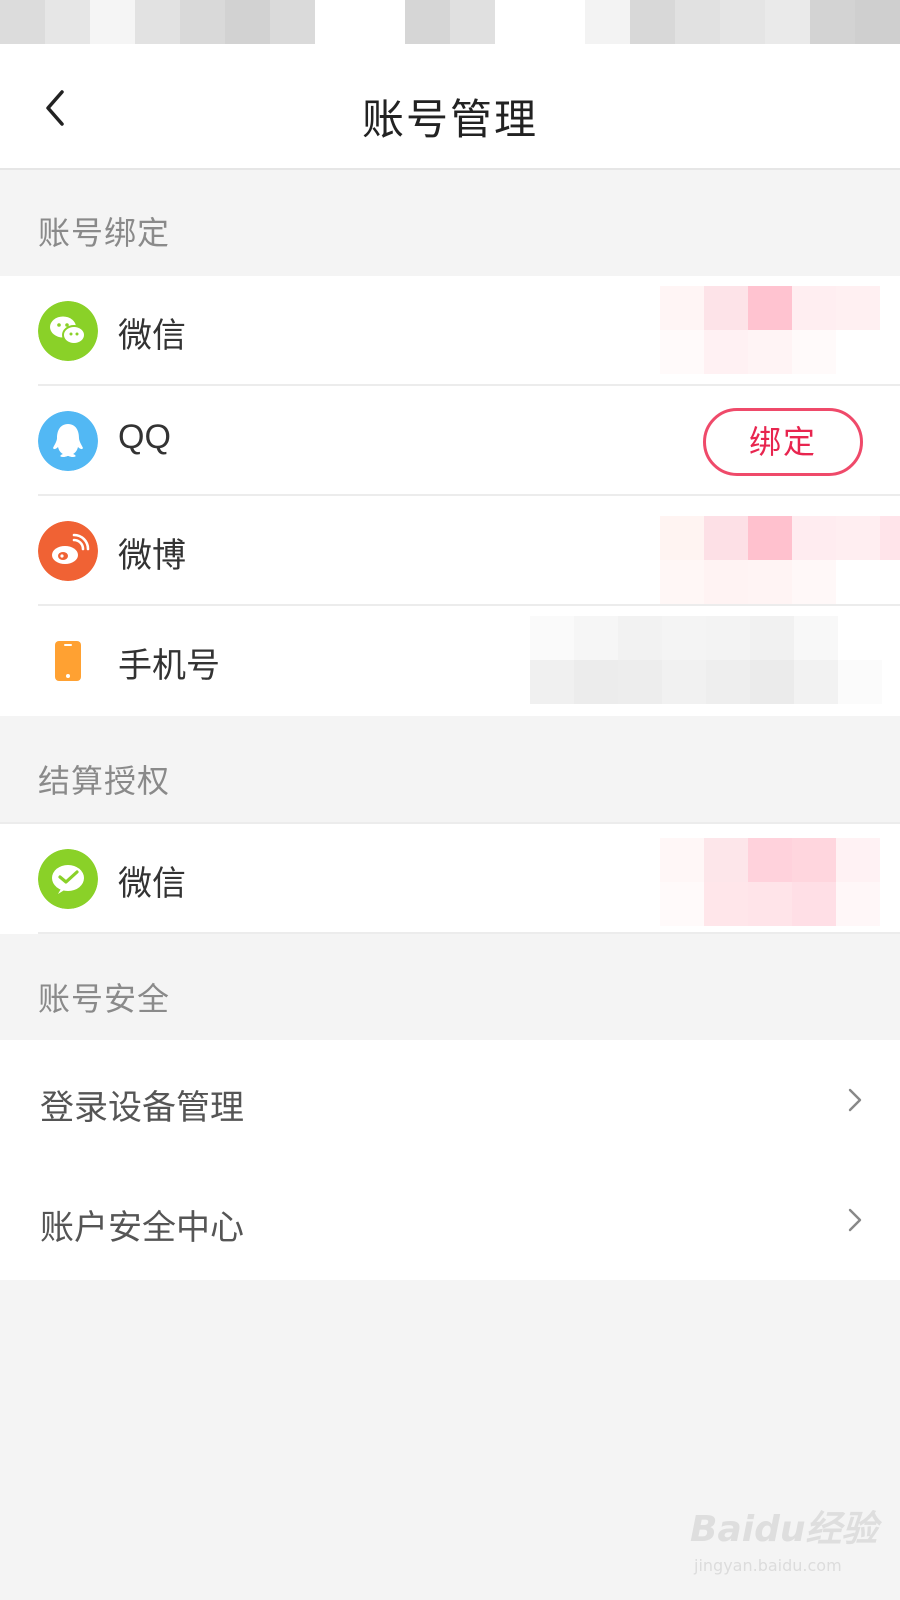 This screenshot has width=900, height=1600. I want to click on binding-label: QQ, so click(144, 437).